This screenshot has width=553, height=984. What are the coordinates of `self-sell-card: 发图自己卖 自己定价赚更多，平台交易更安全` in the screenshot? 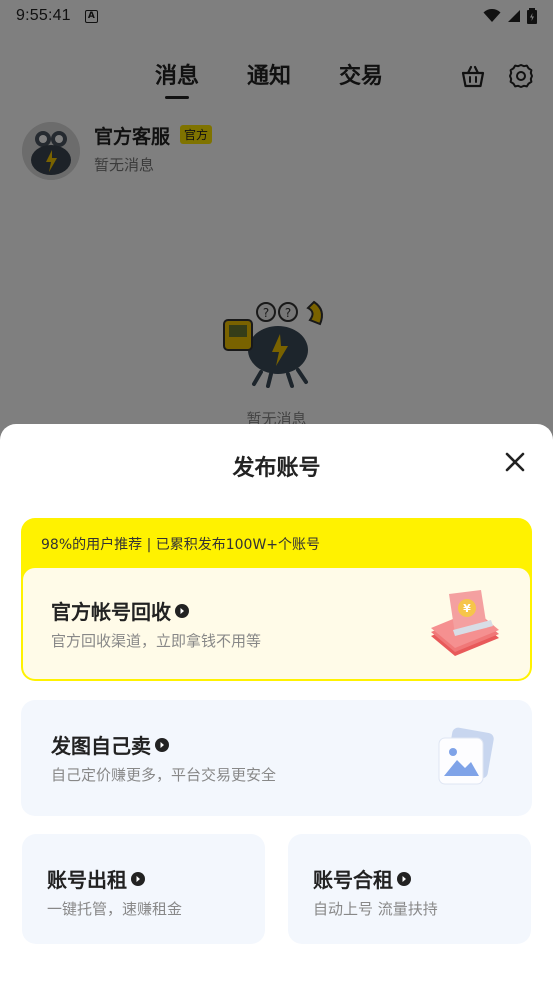 It's located at (276, 758).